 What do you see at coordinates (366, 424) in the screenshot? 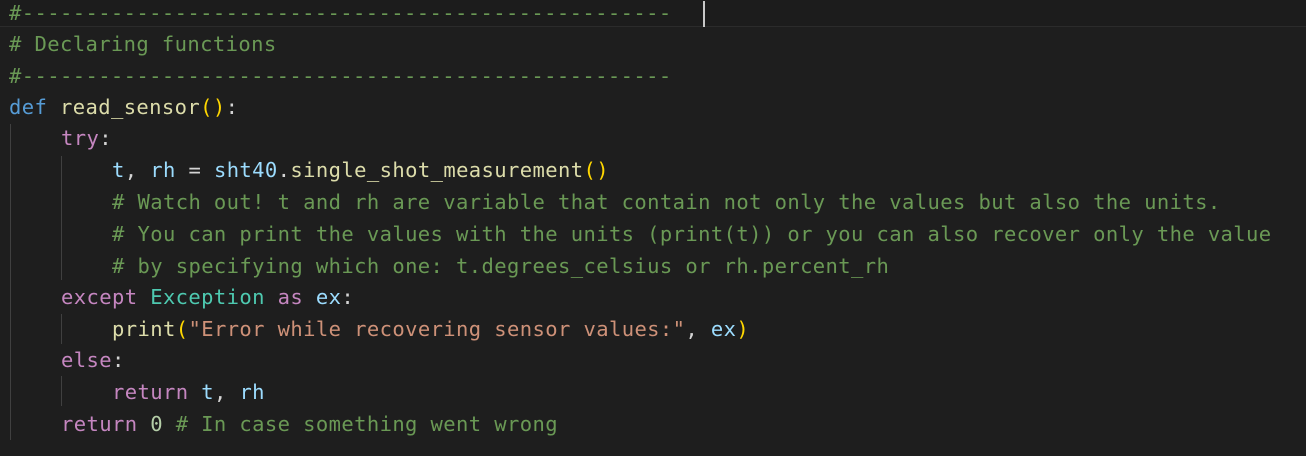
I see `code-token: # In case something went wrong` at bounding box center [366, 424].